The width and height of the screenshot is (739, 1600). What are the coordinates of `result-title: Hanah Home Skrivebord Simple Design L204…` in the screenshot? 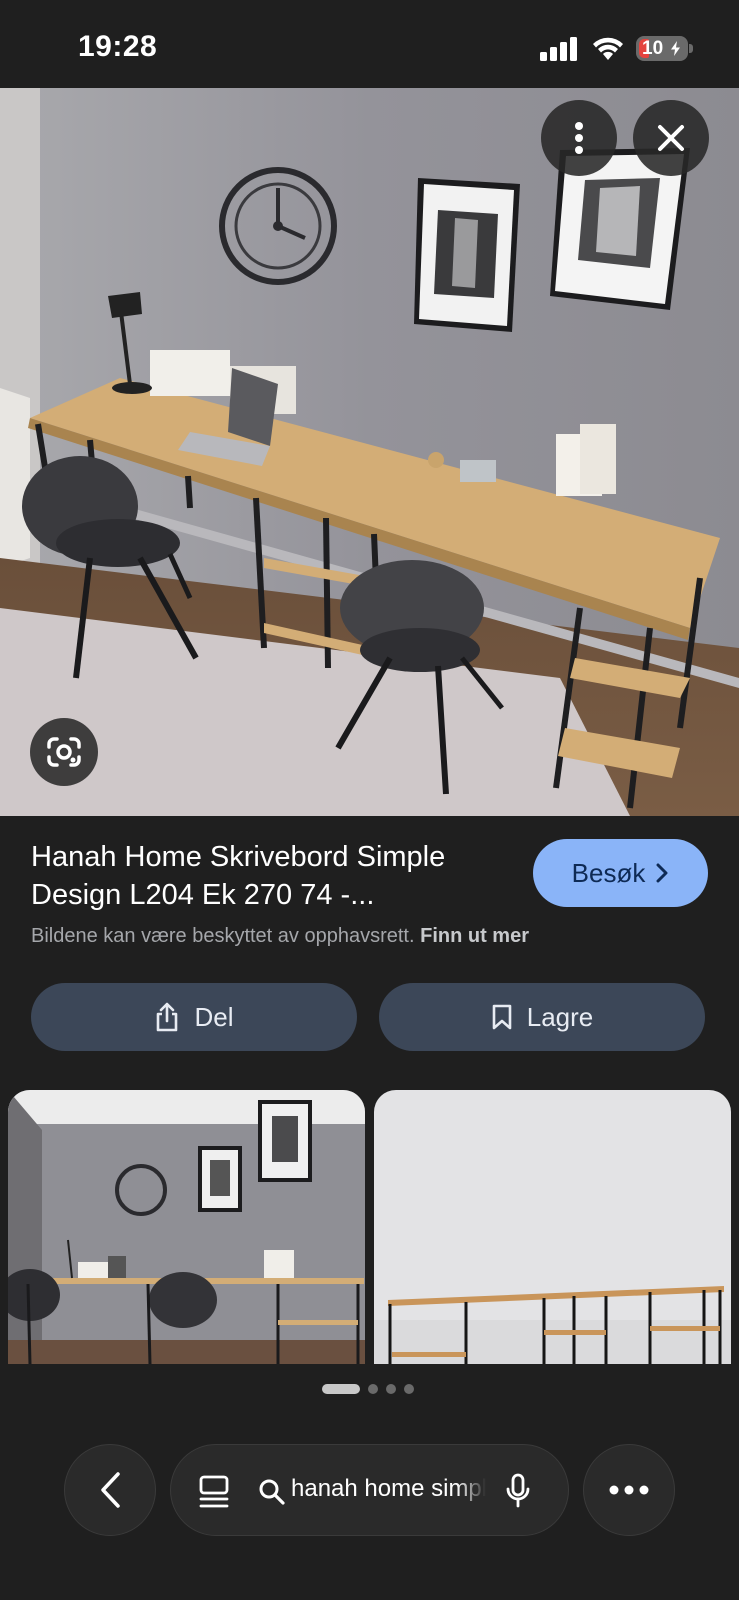 It's located at (266, 876).